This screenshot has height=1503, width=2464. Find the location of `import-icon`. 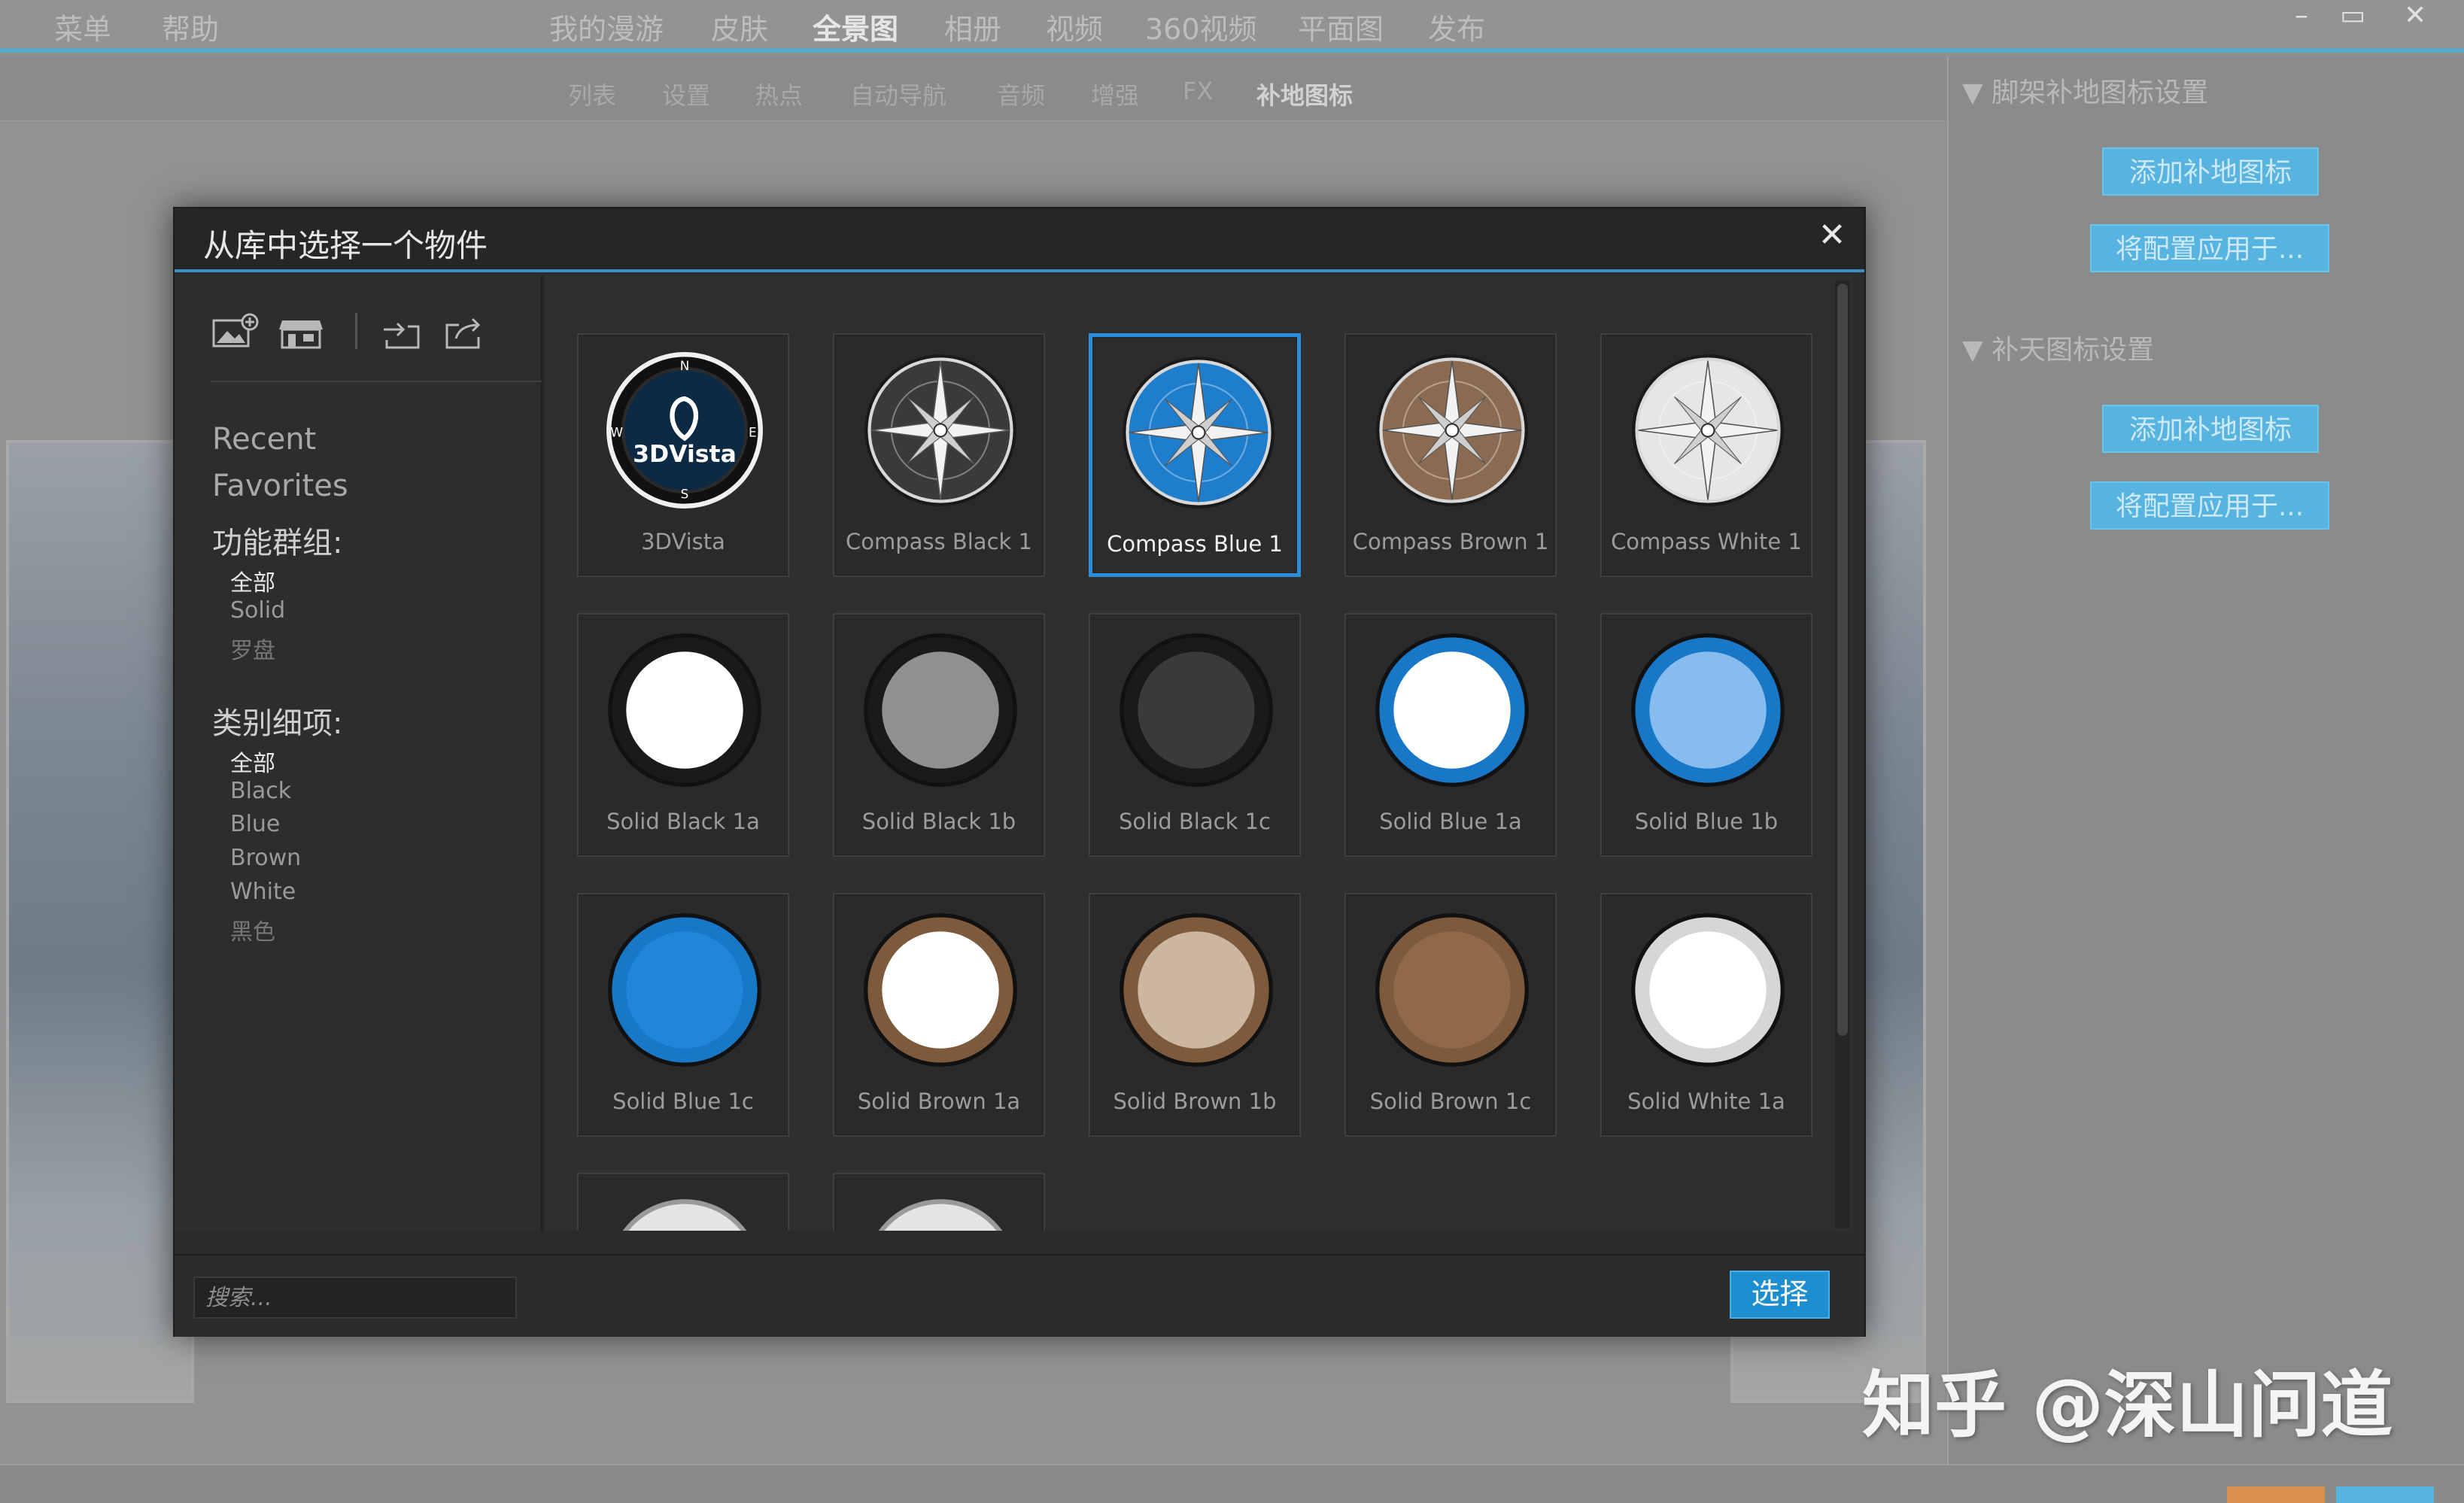

import-icon is located at coordinates (403, 332).